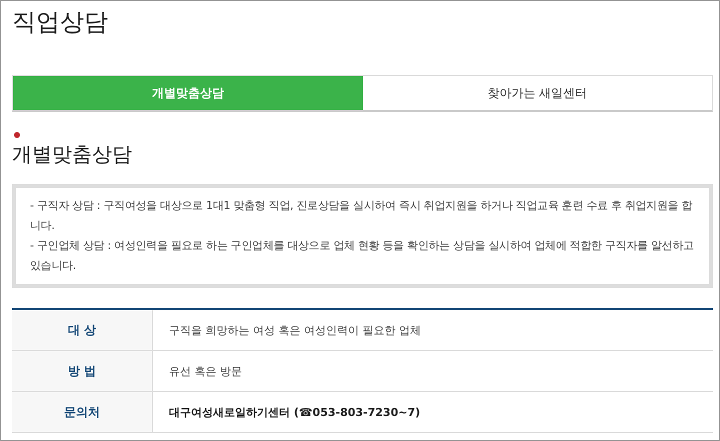  I want to click on description-text: - 구직자 상담 : 구직여성을 대상으로 1대1 맞춤형 직업, 진로상담을 실시하여 즉시 취업지원을 하거나 직업교육 훈련 수료 후 취업지원을 합니다., so click(362, 216).